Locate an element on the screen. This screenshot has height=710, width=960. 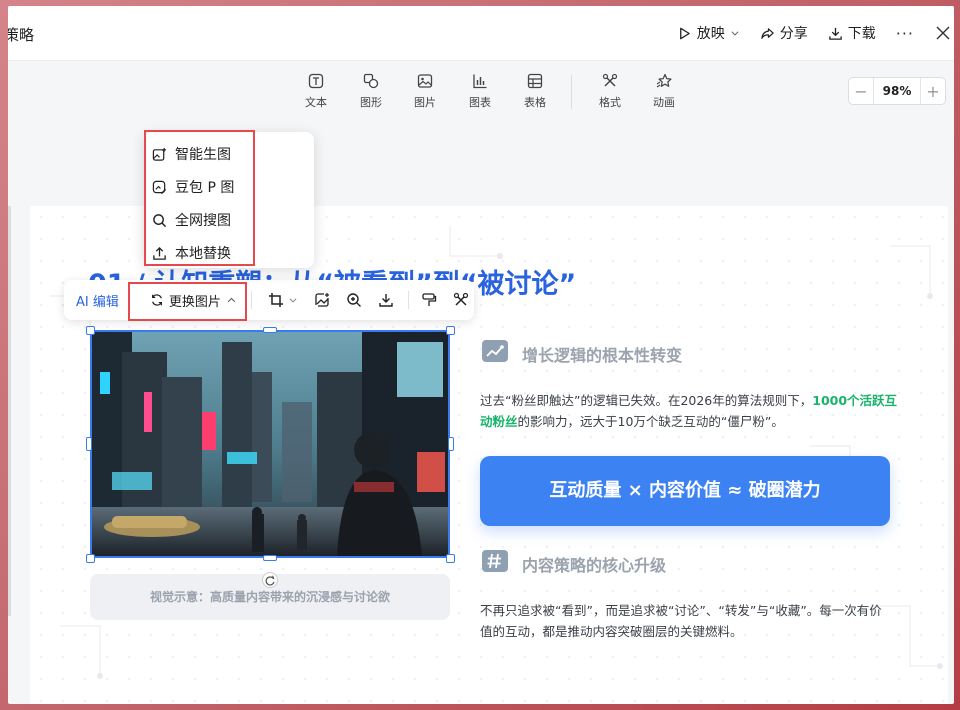
left-scrollbar is located at coordinates (9, 411).